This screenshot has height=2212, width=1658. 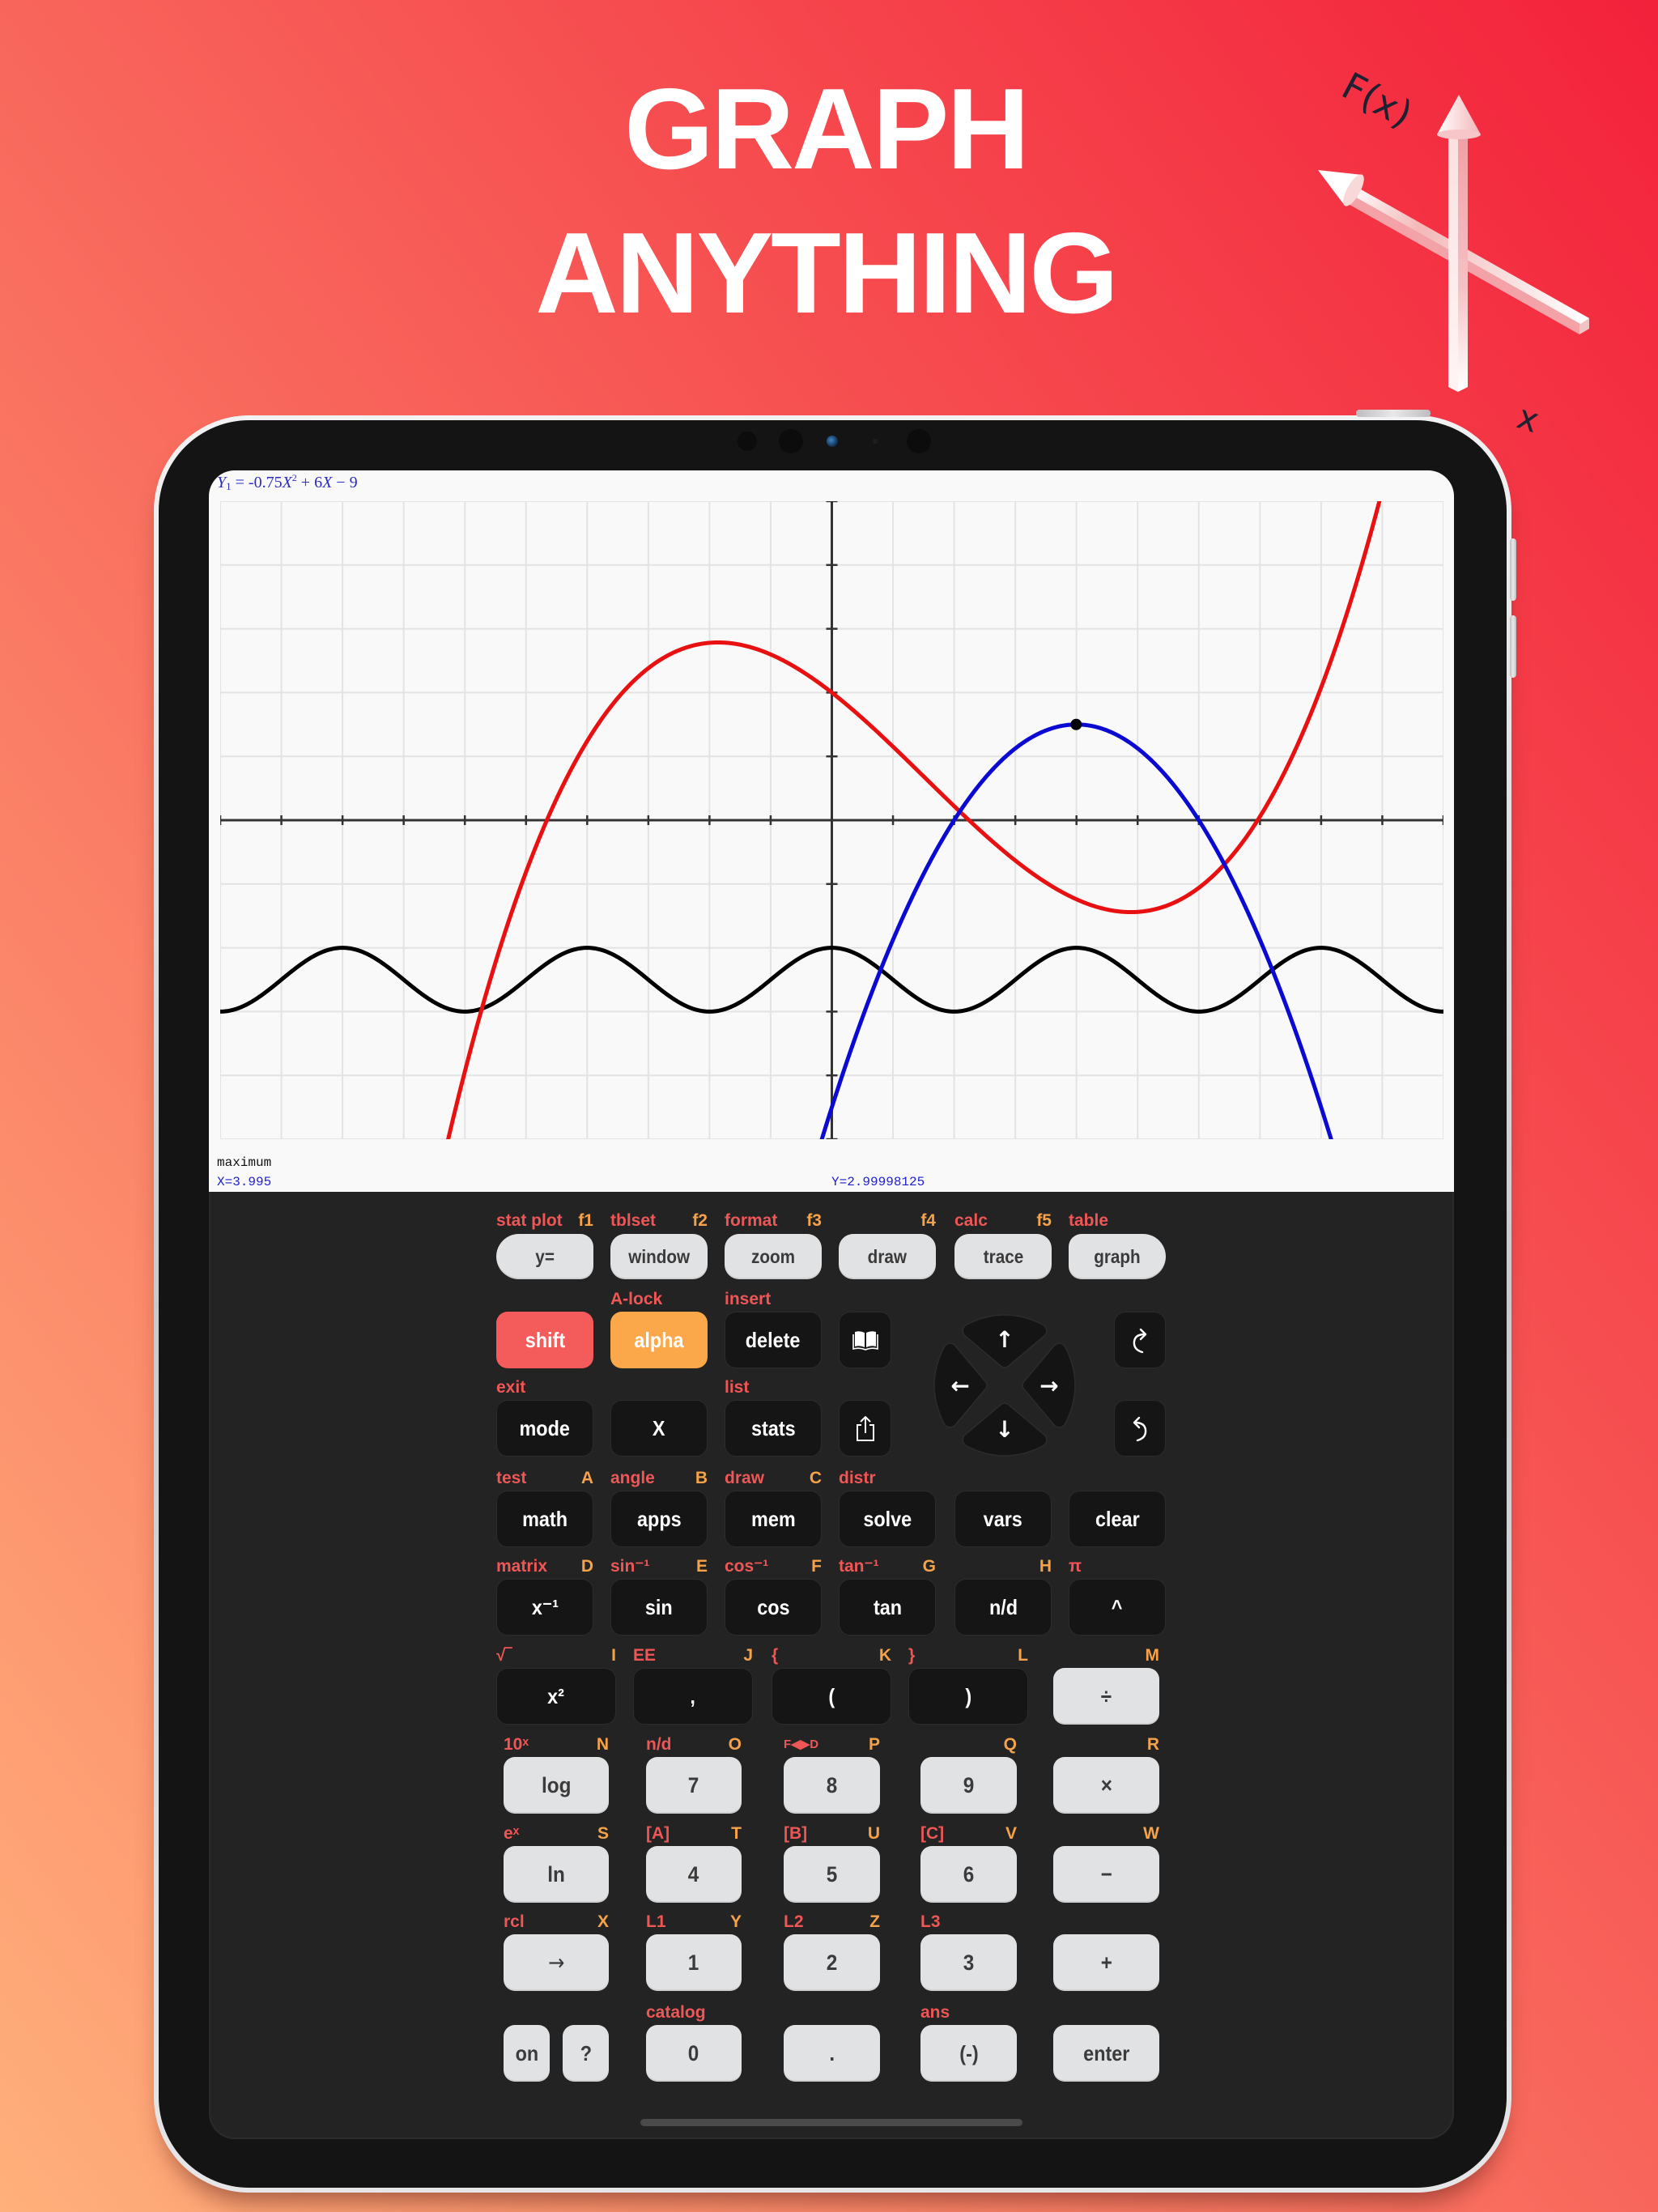 What do you see at coordinates (659, 1429) in the screenshot?
I see `key-x-variable: X` at bounding box center [659, 1429].